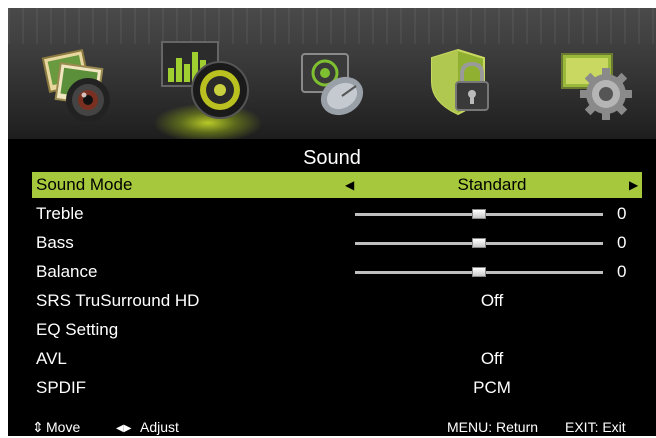  What do you see at coordinates (492, 387) in the screenshot?
I see `row-value: PCM` at bounding box center [492, 387].